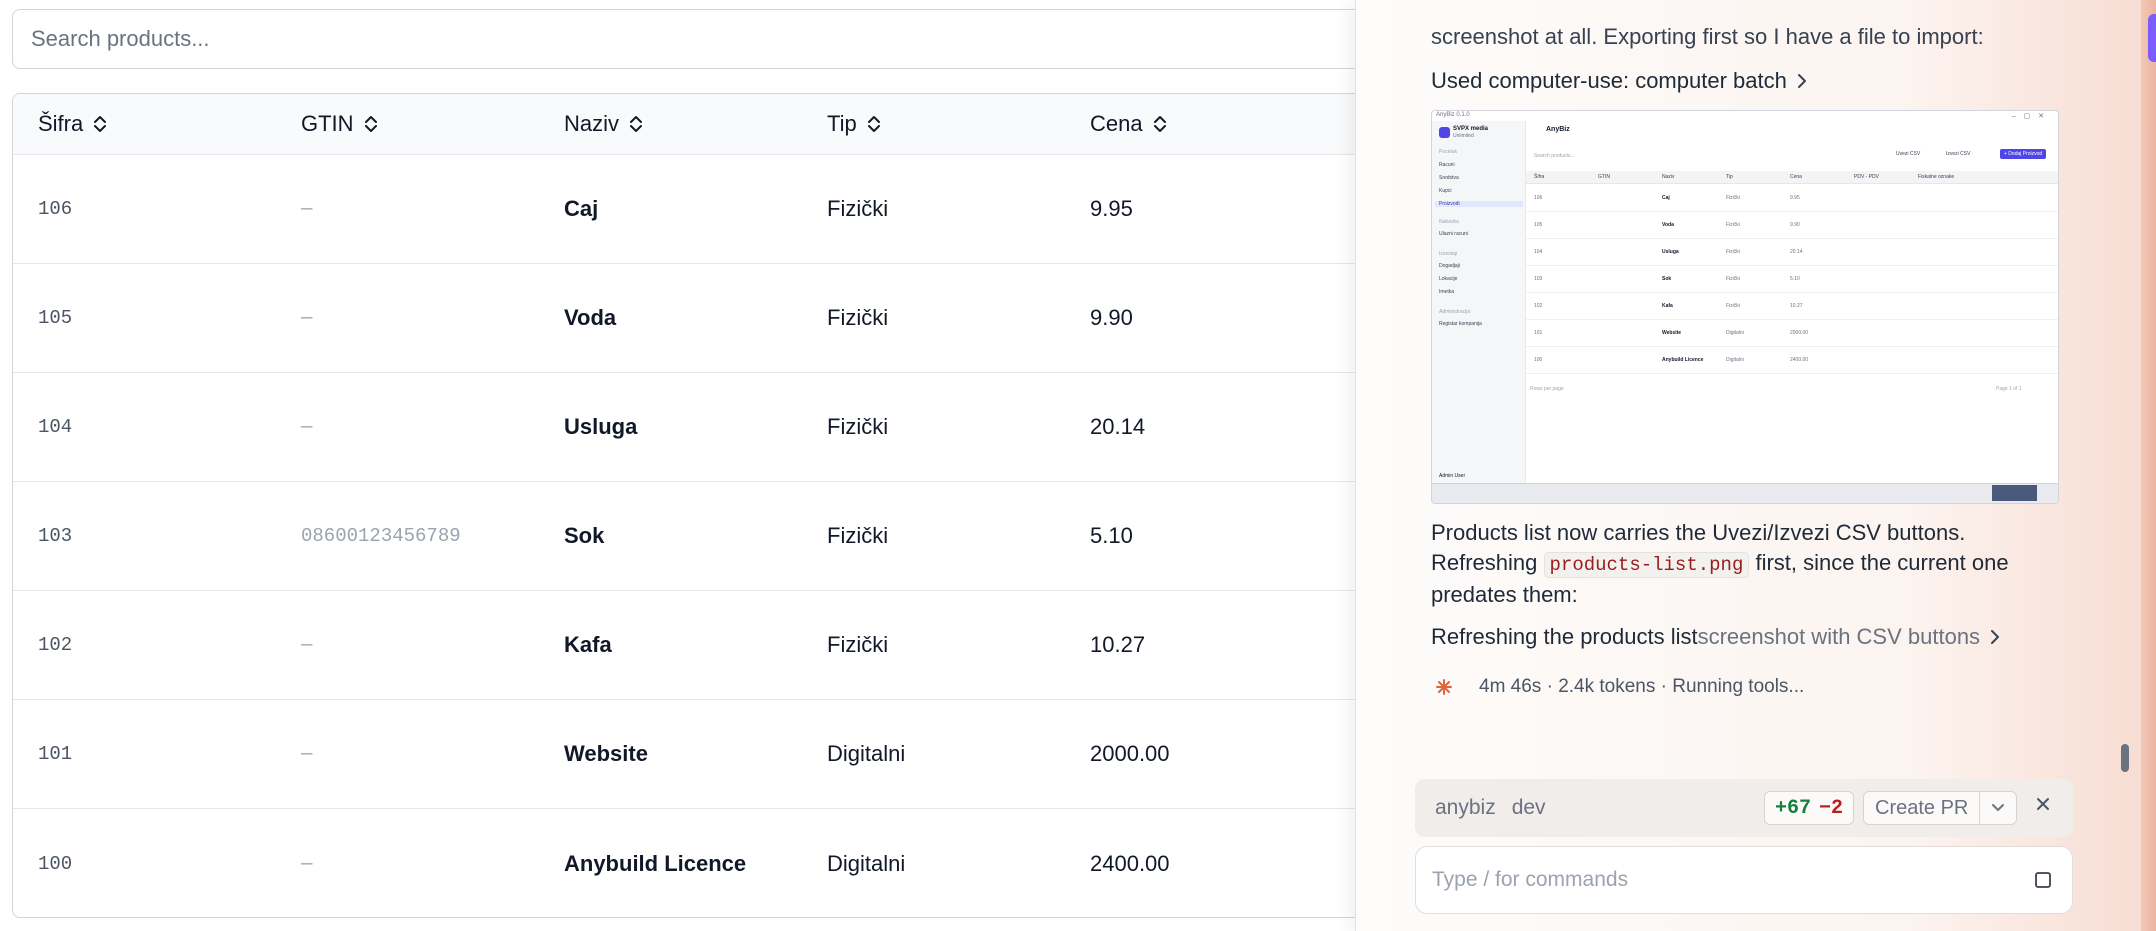 The width and height of the screenshot is (2156, 931). I want to click on table-row: 106 — Caj Fizički 9.95, so click(712, 209).